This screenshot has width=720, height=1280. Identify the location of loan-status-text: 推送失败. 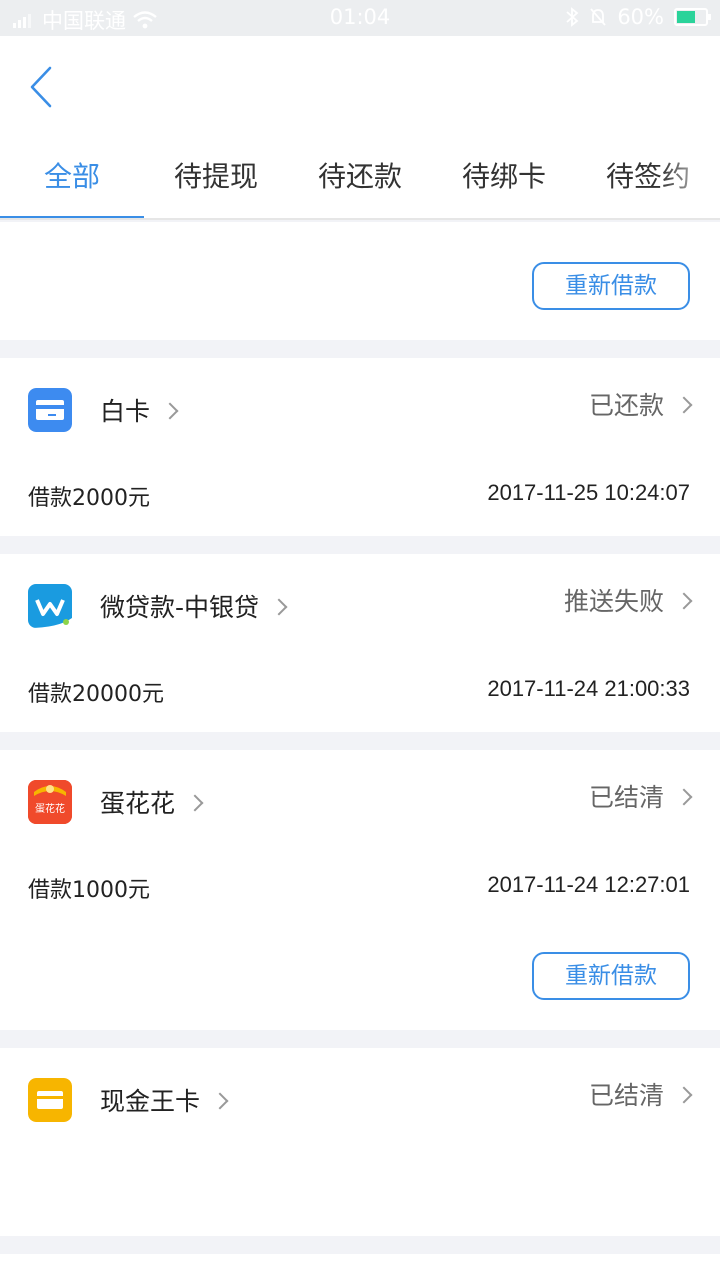
(613, 601).